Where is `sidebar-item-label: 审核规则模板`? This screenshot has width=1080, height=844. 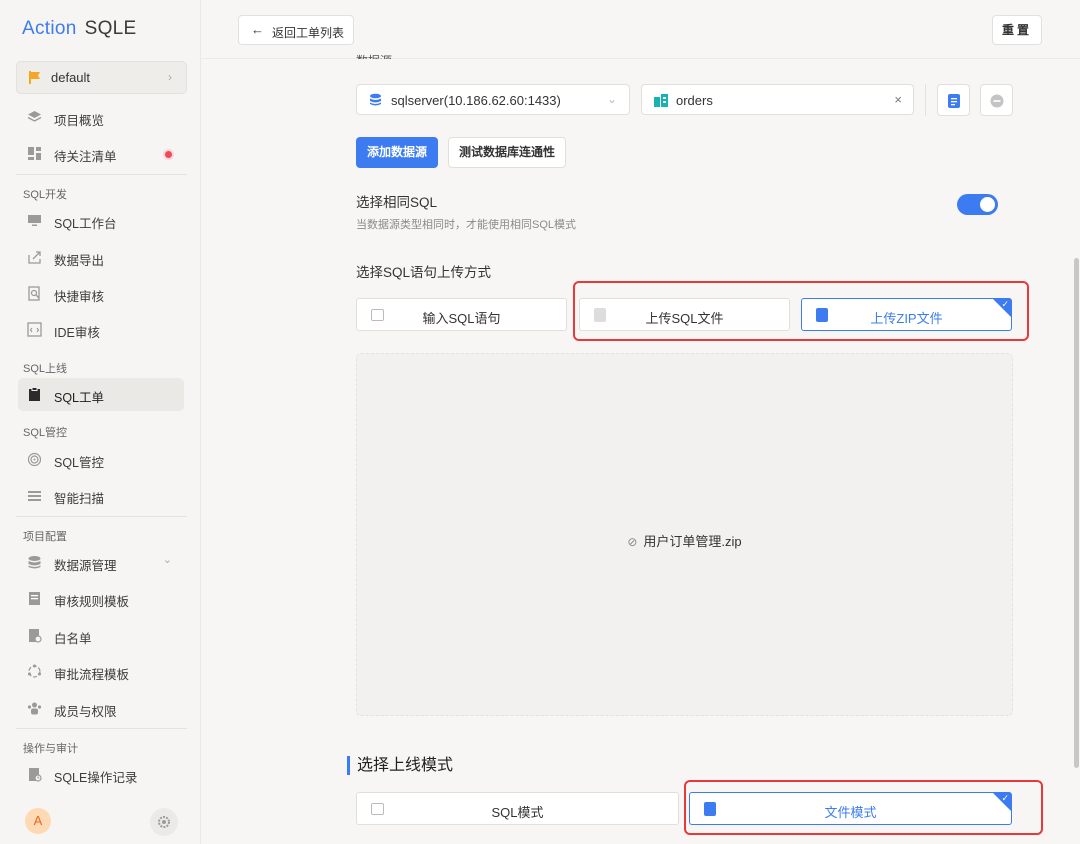
sidebar-item-label: 审核规则模板 is located at coordinates (92, 602).